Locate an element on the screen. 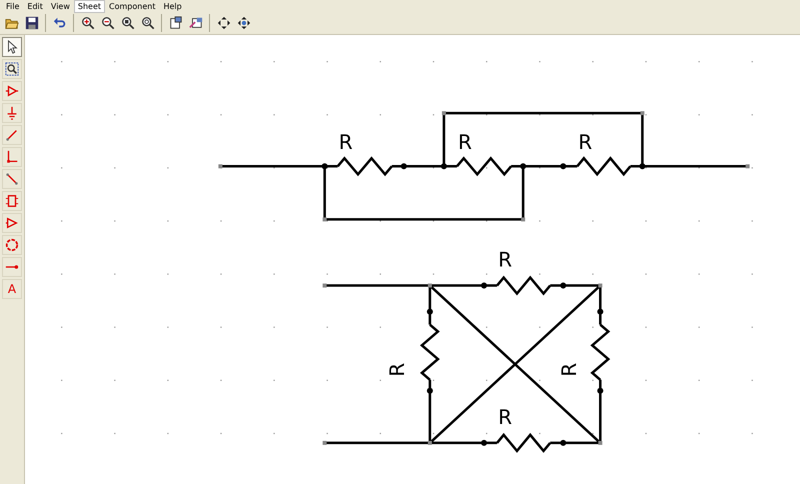  amplifier-tool is located at coordinates (12, 91).